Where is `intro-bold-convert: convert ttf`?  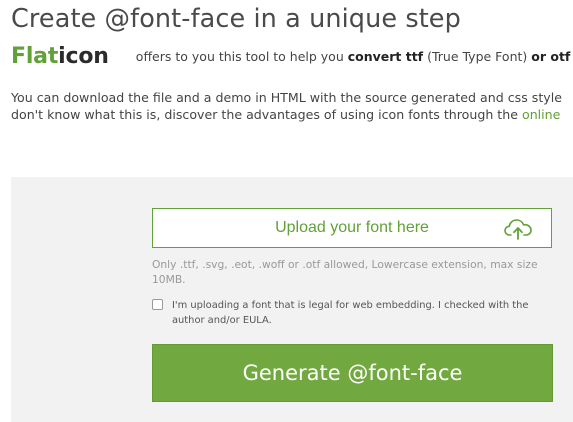 intro-bold-convert: convert ttf is located at coordinates (385, 56).